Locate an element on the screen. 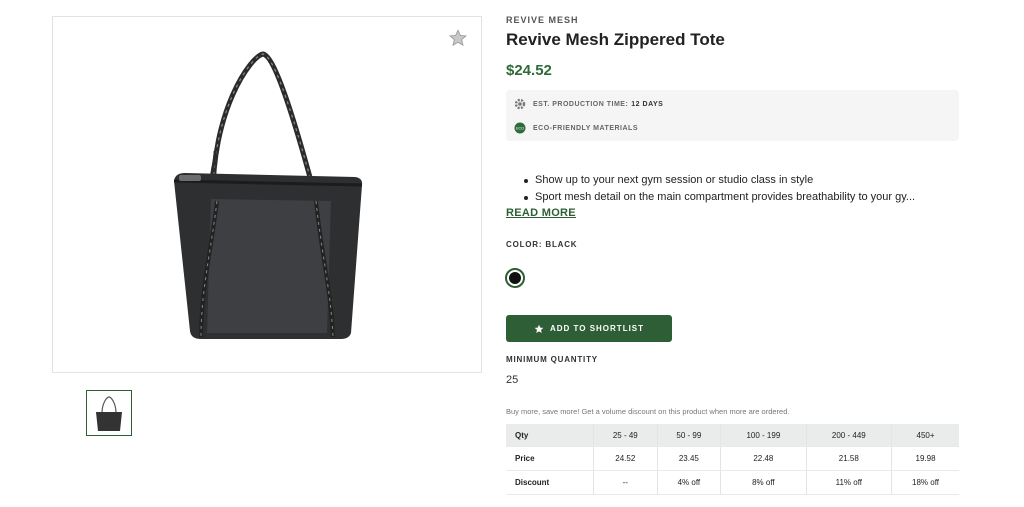 Image resolution: width=1024 pixels, height=507 pixels. table-cell: 50 - 99 is located at coordinates (689, 435).